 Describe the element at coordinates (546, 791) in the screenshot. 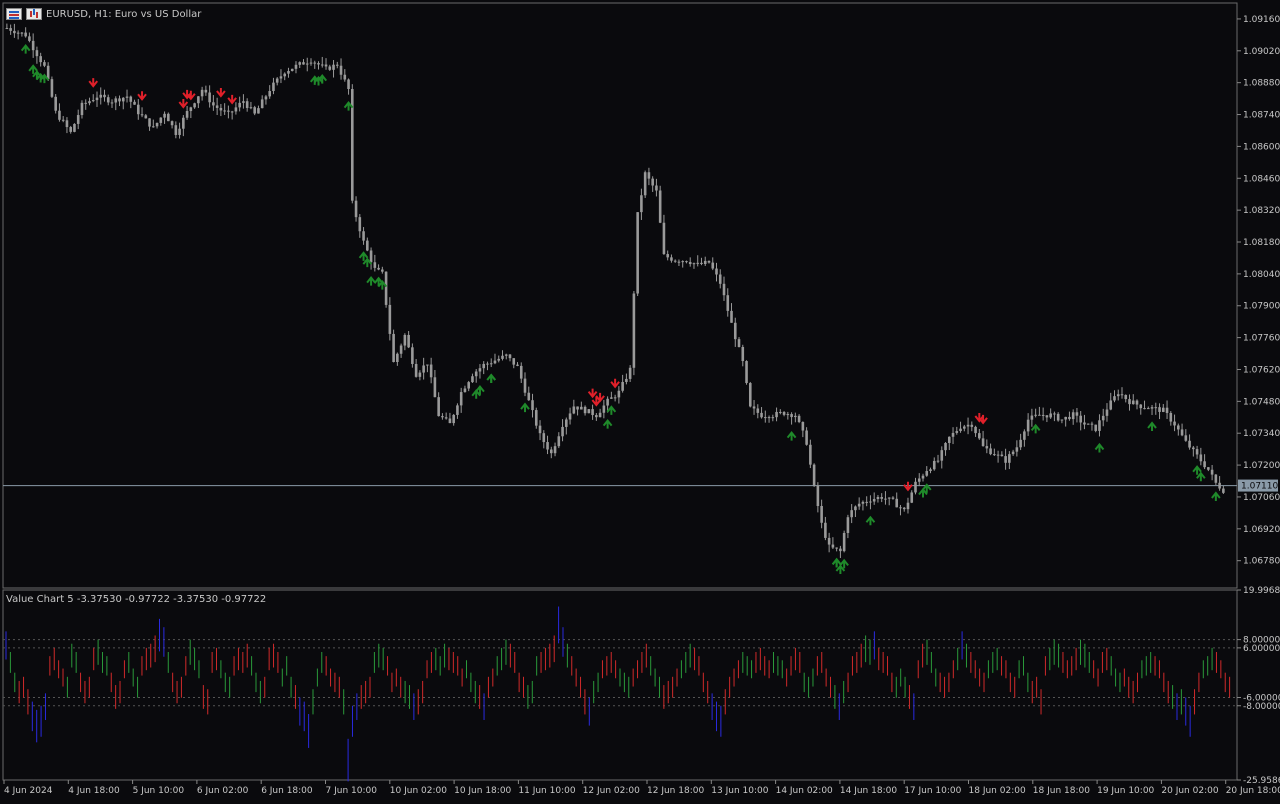

I see `time-tick-label: 11 Jun 10:00` at that location.